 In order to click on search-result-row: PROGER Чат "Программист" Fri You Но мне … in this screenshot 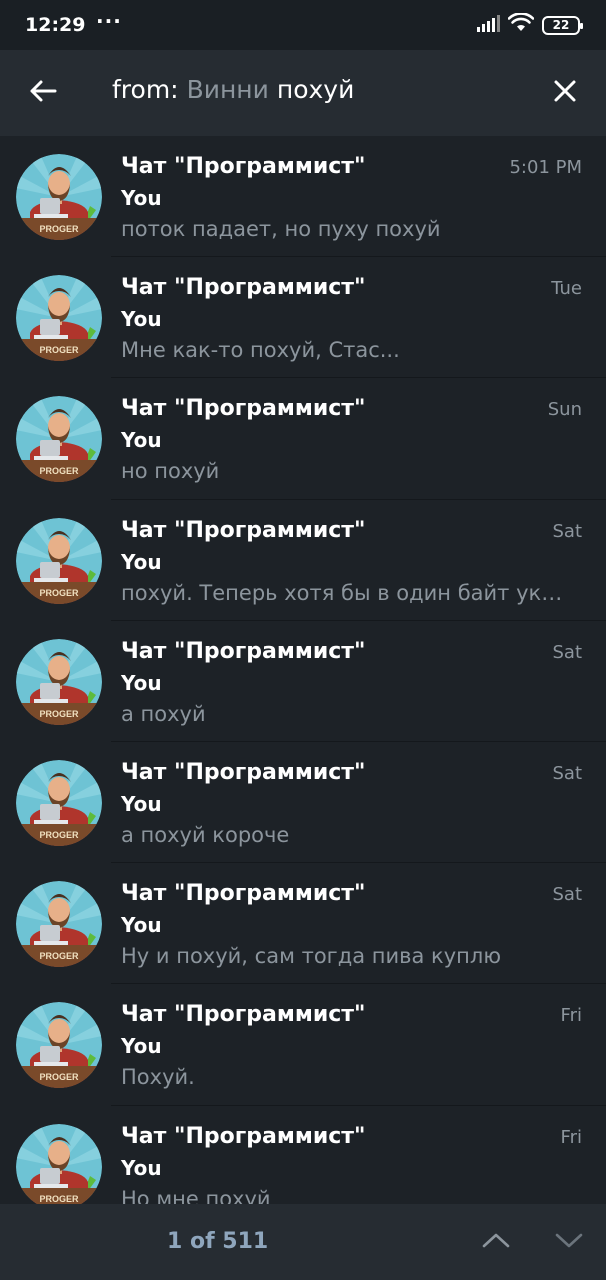, I will do `click(303, 1155)`.